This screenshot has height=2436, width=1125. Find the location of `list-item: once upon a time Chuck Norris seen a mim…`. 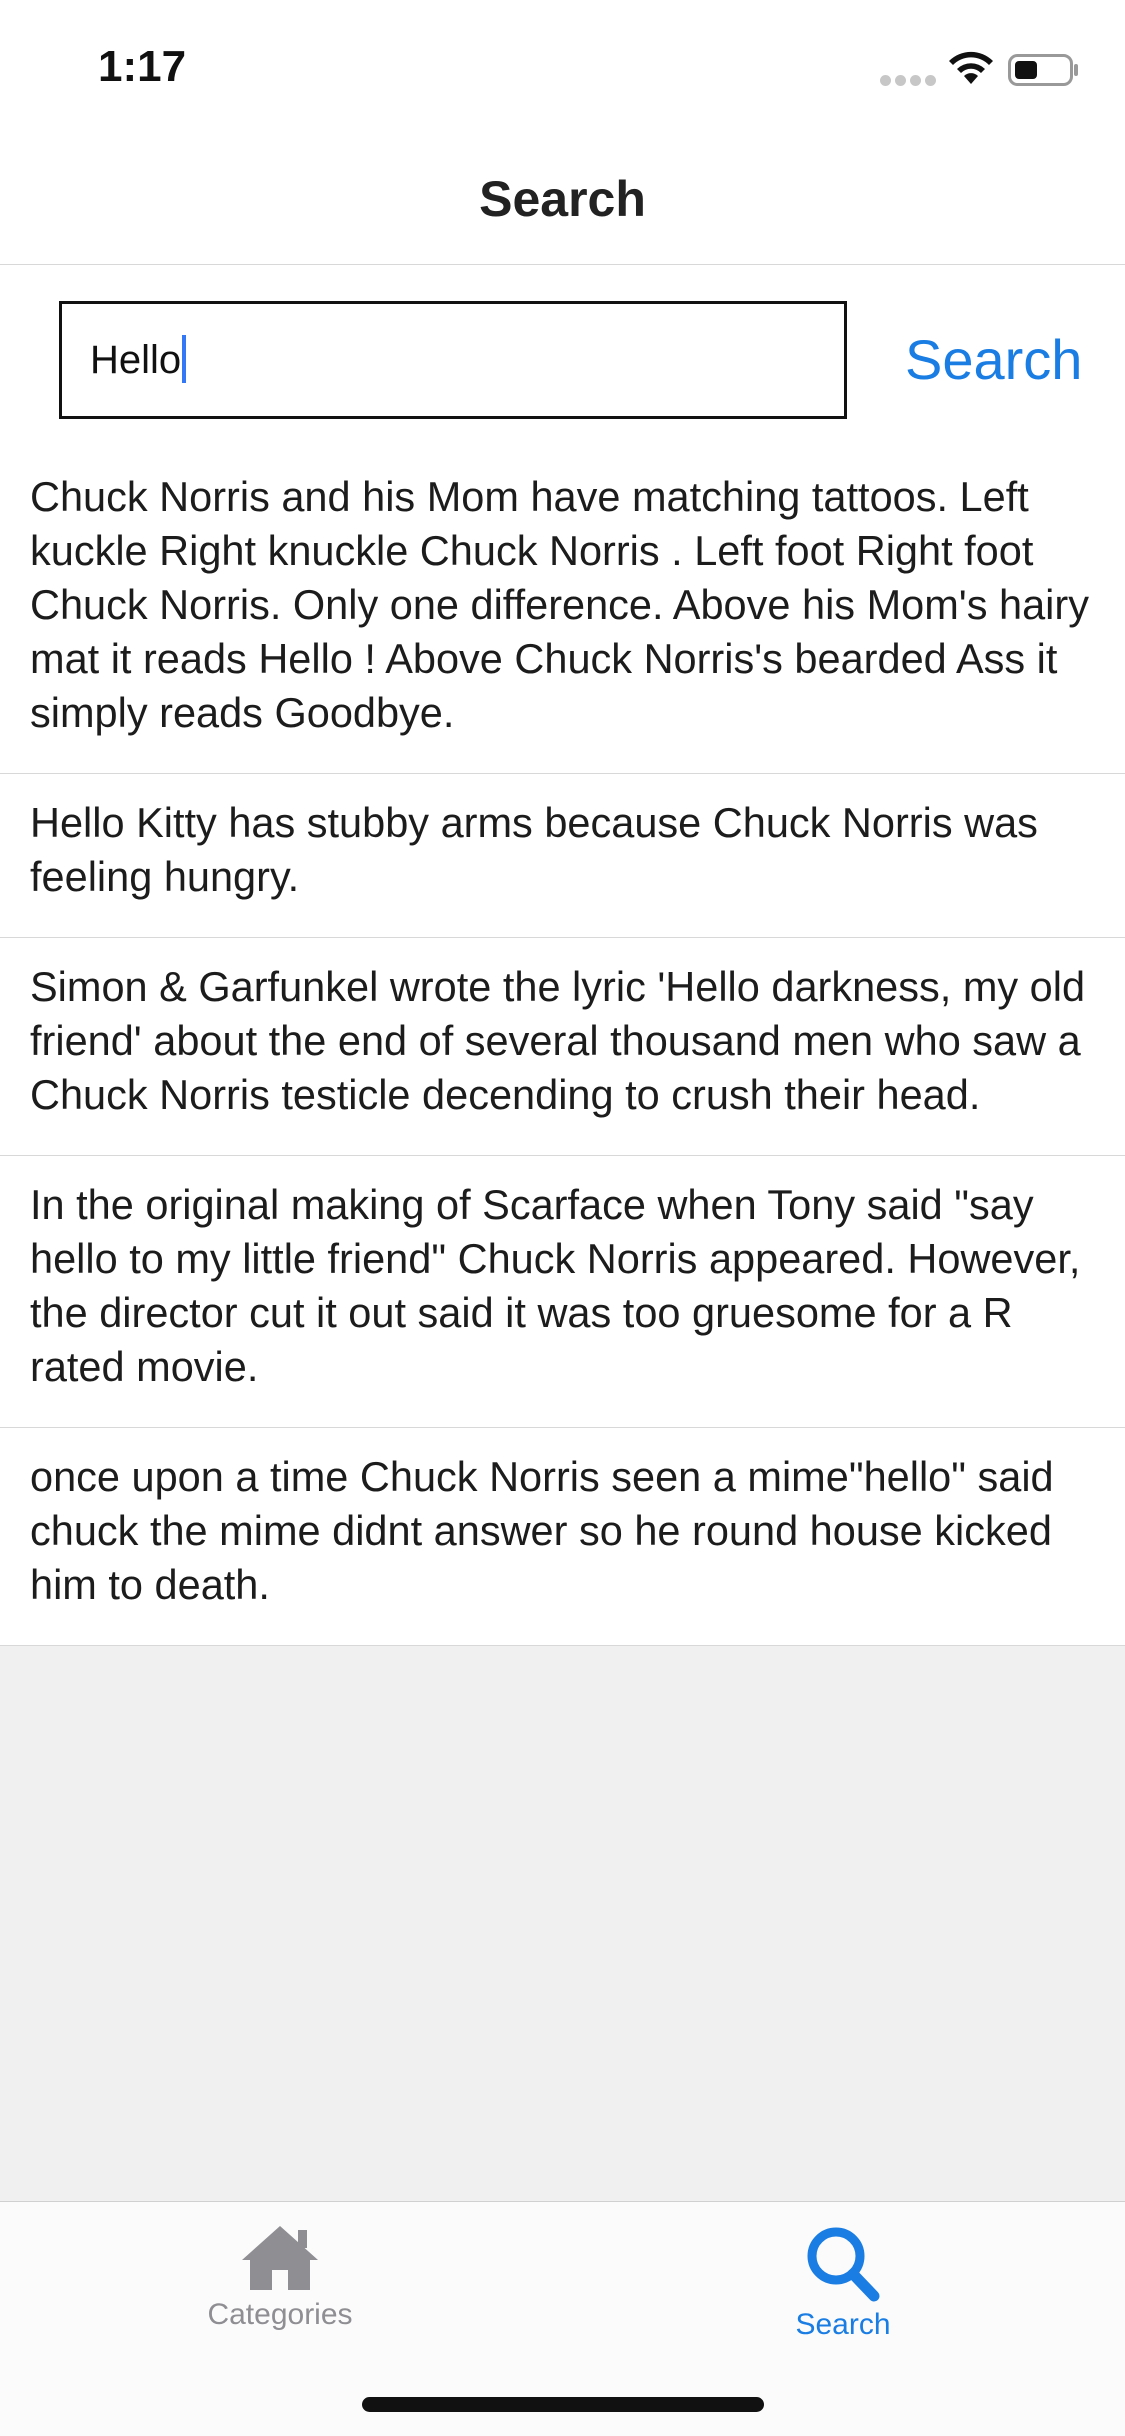

list-item: once upon a time Chuck Norris seen a mim… is located at coordinates (562, 1536).